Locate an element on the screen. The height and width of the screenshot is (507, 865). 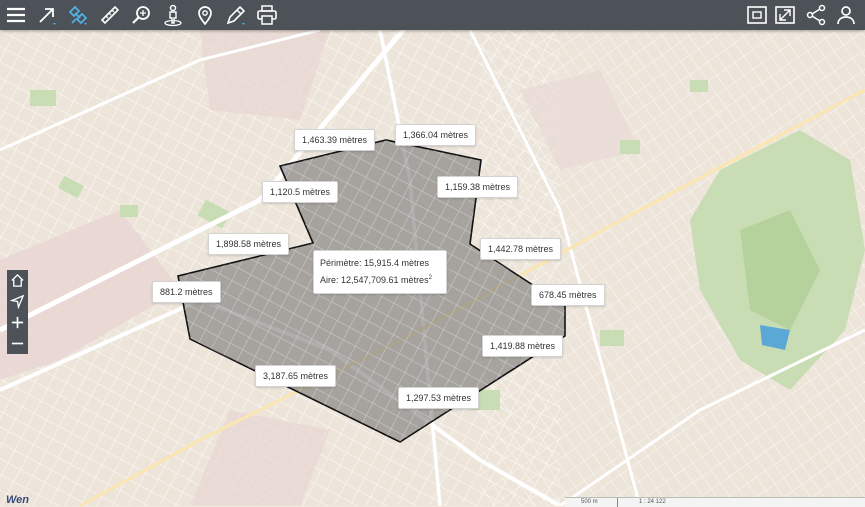
street-view-person-icon is located at coordinates (173, 15).